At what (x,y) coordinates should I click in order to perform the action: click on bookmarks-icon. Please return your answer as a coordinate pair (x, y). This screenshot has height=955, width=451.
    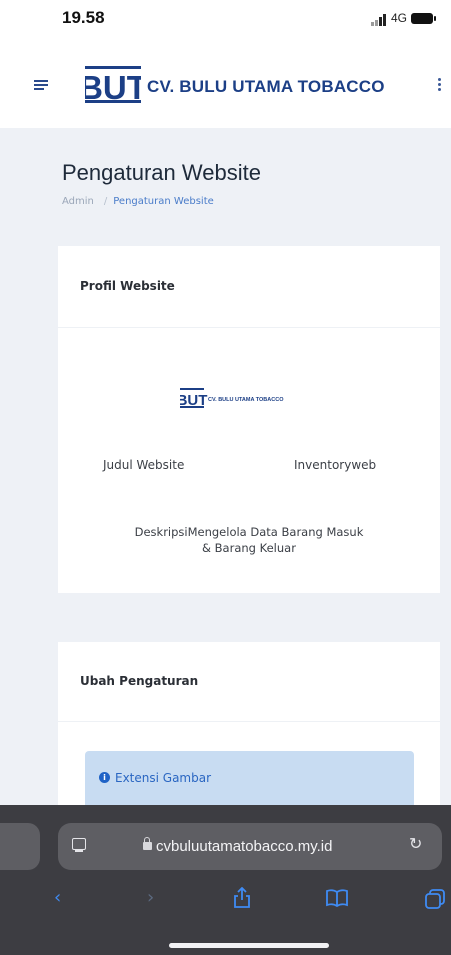
    Looking at the image, I should click on (337, 898).